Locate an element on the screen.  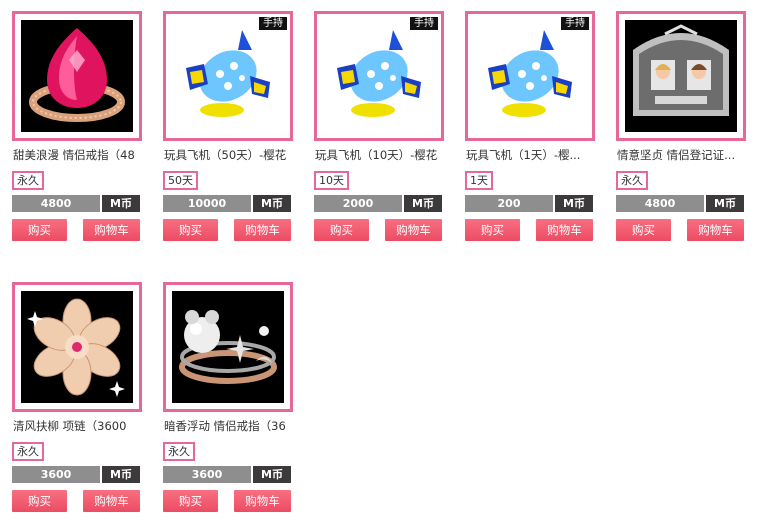
couple-certificate-icon is located at coordinates (681, 76).